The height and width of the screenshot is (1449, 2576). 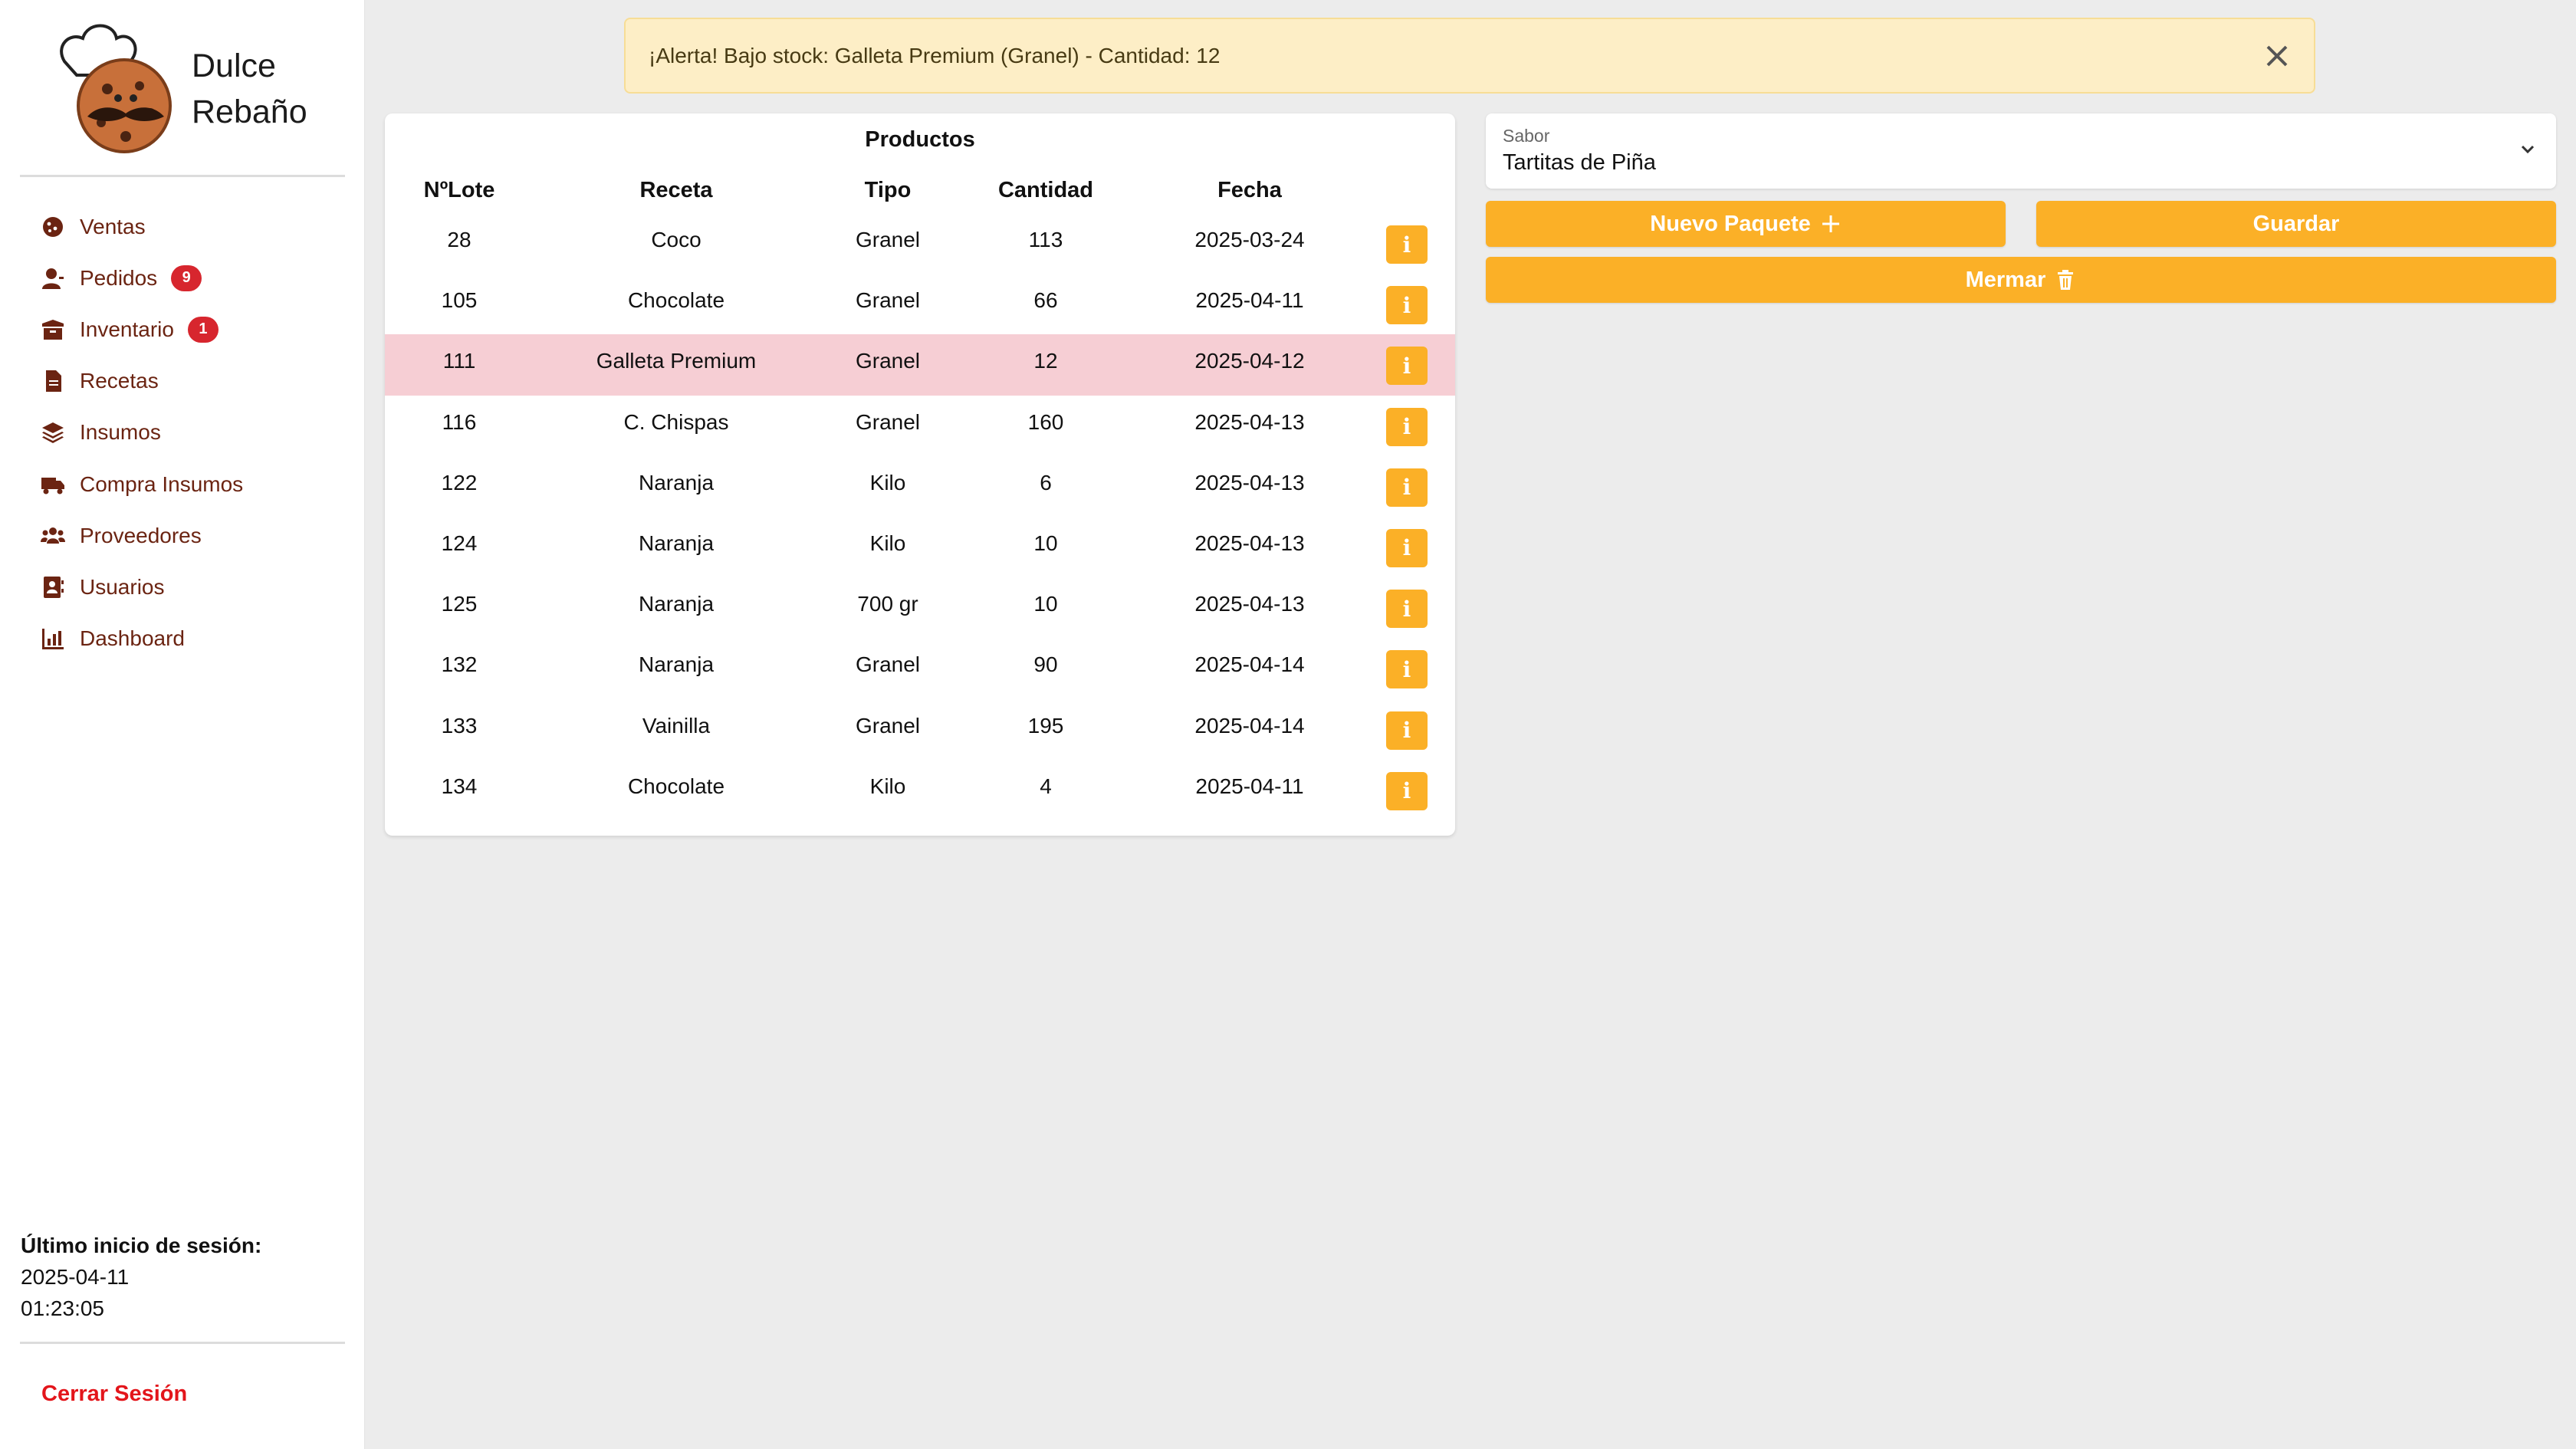 What do you see at coordinates (677, 361) in the screenshot?
I see `cell-receta: Galleta Premium` at bounding box center [677, 361].